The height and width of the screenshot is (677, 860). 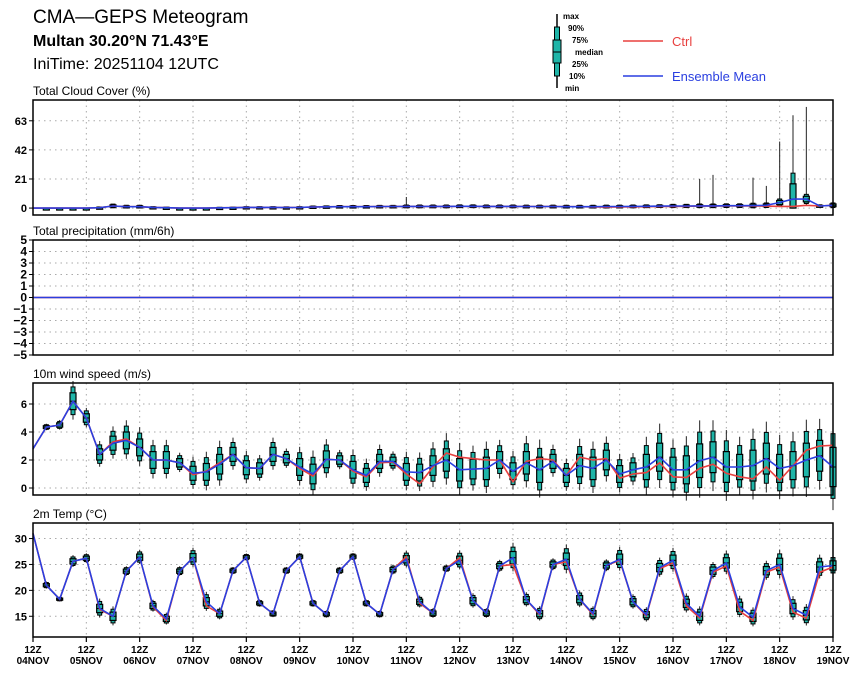 What do you see at coordinates (23, 240) in the screenshot?
I see `y-tick-label: 5` at bounding box center [23, 240].